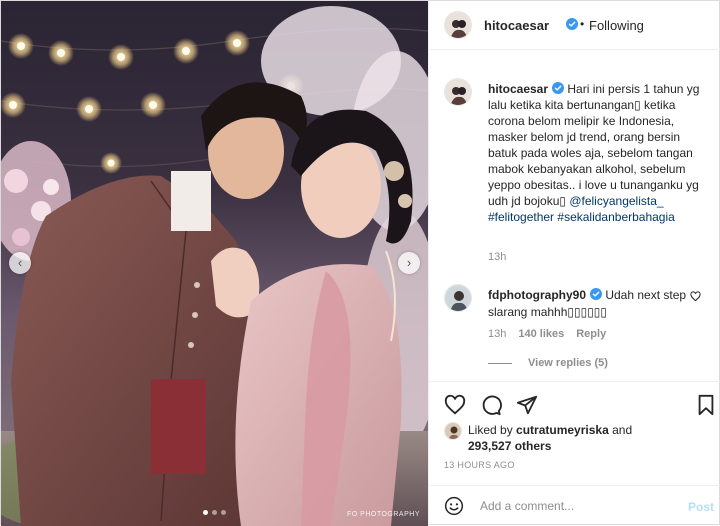 The image size is (720, 526). What do you see at coordinates (562, 430) in the screenshot?
I see `liker-username: cutratumeyriska` at bounding box center [562, 430].